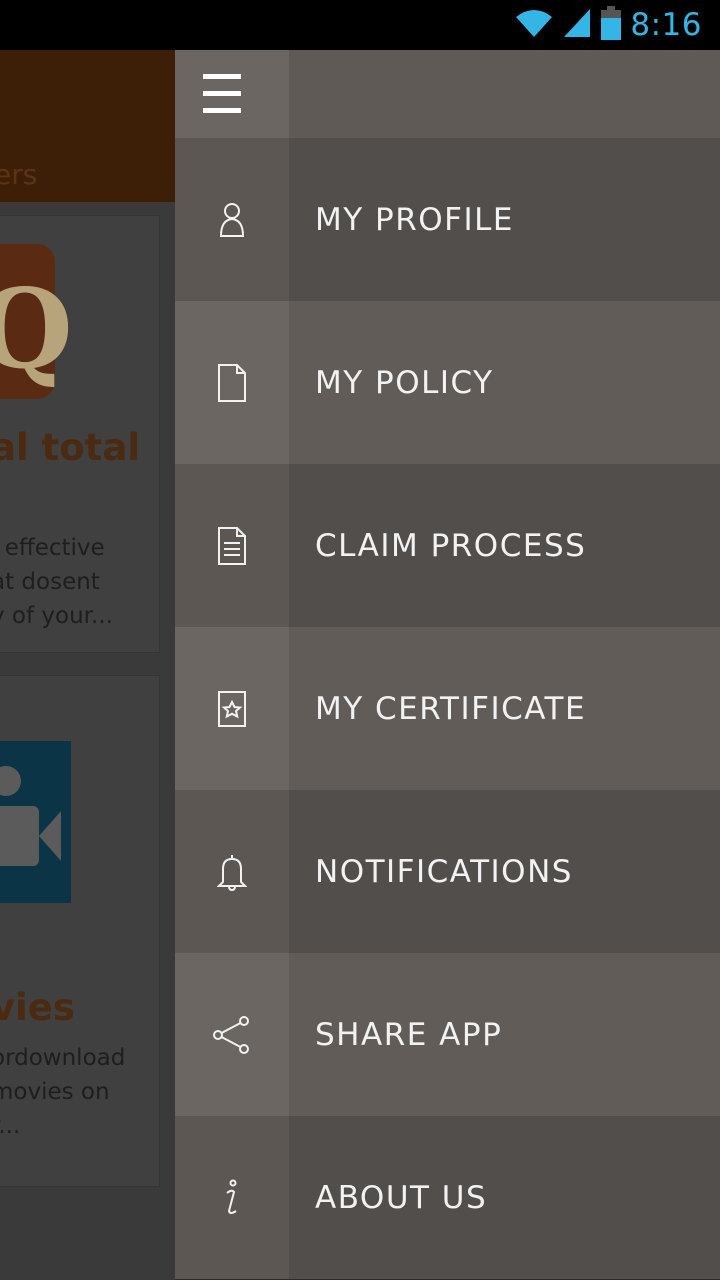 Image resolution: width=720 pixels, height=1280 pixels. I want to click on share-icon, so click(232, 1035).